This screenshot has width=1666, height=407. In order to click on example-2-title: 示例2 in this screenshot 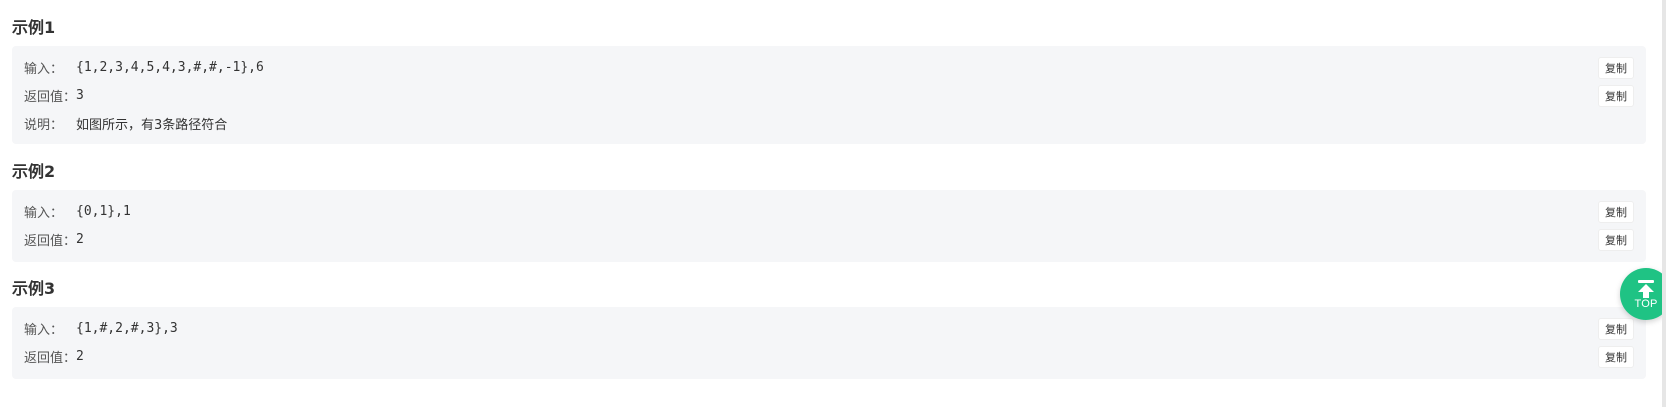, I will do `click(34, 171)`.